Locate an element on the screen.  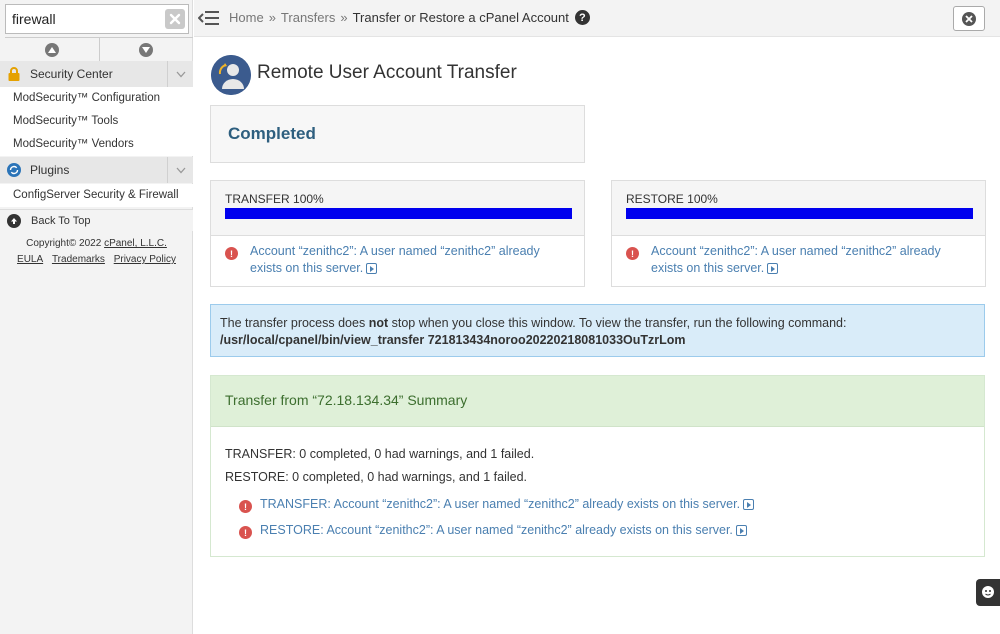
trademarks-link: Trademarks is located at coordinates (78, 259).